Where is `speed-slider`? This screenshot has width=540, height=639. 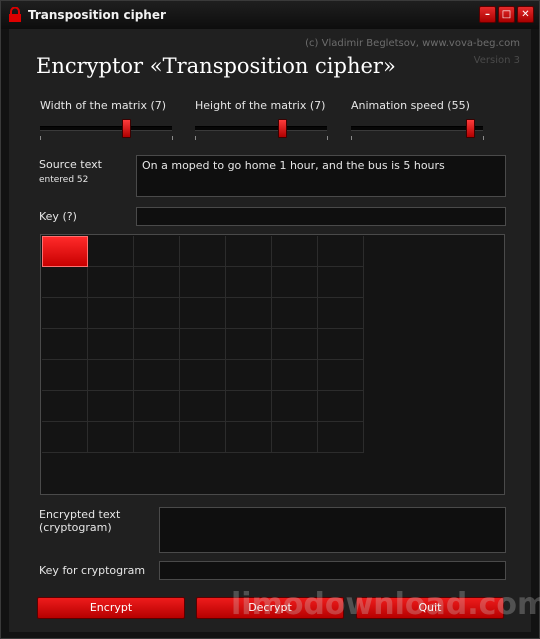 speed-slider is located at coordinates (417, 128).